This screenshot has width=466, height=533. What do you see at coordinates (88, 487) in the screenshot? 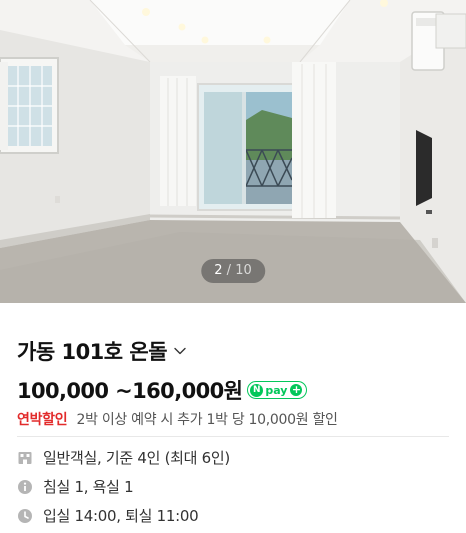
I see `spec-rooms-text: 침실 1, 욕실 1` at bounding box center [88, 487].